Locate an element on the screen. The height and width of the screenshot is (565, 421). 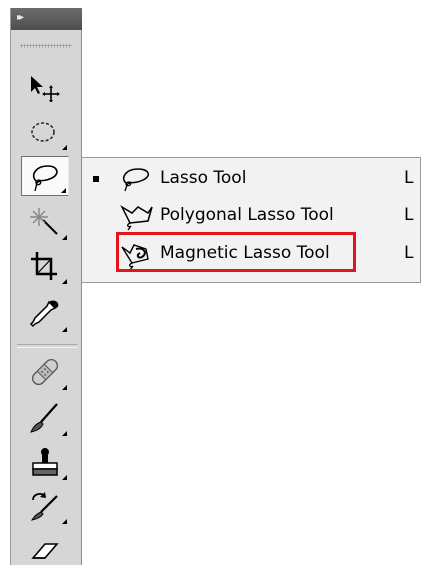
eraser-icon is located at coordinates (45, 551).